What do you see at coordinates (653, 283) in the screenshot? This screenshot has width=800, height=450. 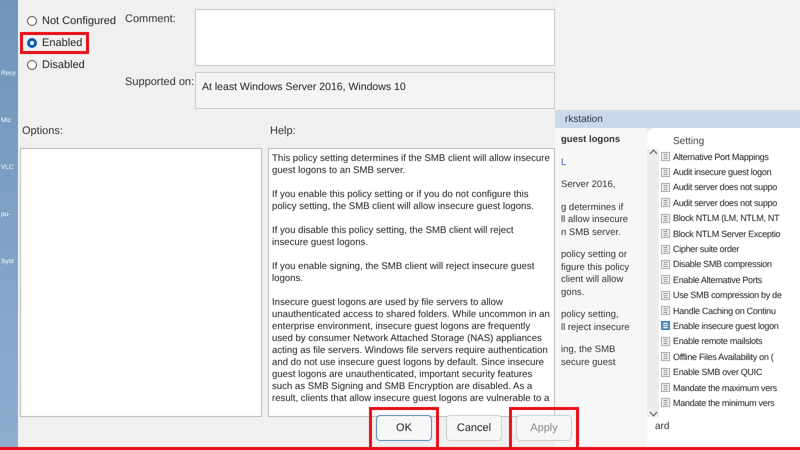 I see `scrollbar` at bounding box center [653, 283].